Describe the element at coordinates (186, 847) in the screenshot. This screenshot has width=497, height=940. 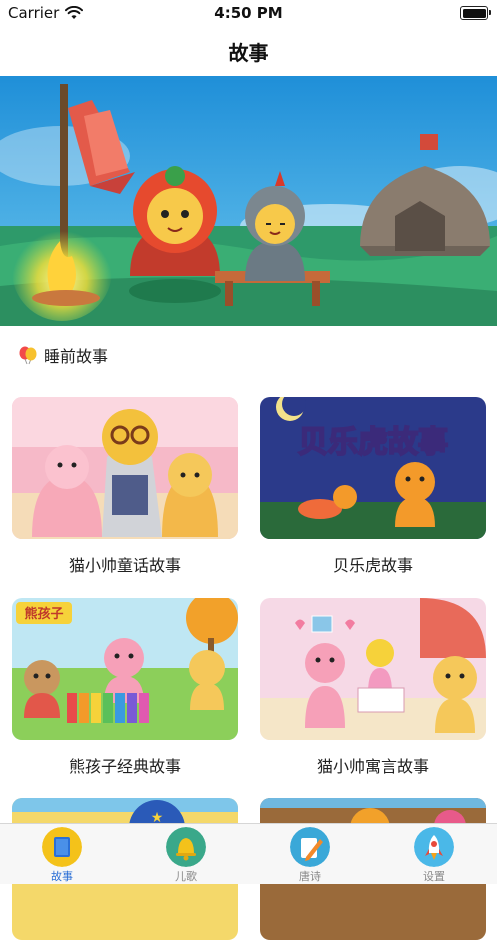
I see `bell-icon` at that location.